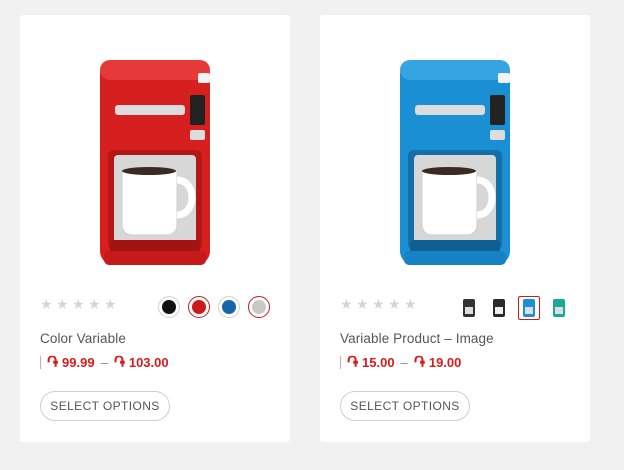 The width and height of the screenshot is (624, 470). Describe the element at coordinates (417, 338) in the screenshot. I see `product-title: Variable Product – Image` at that location.